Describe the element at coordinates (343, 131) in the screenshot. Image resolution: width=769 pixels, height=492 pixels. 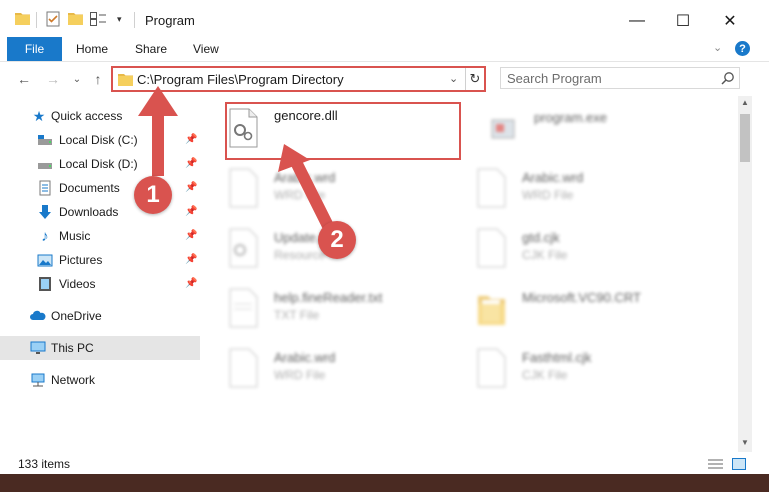
I see `highlight-box` at that location.